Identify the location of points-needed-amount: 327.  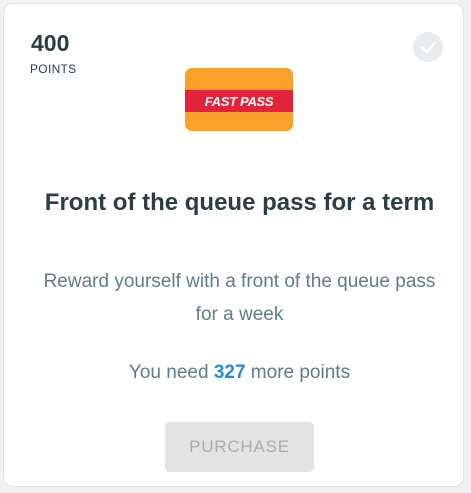
(229, 372).